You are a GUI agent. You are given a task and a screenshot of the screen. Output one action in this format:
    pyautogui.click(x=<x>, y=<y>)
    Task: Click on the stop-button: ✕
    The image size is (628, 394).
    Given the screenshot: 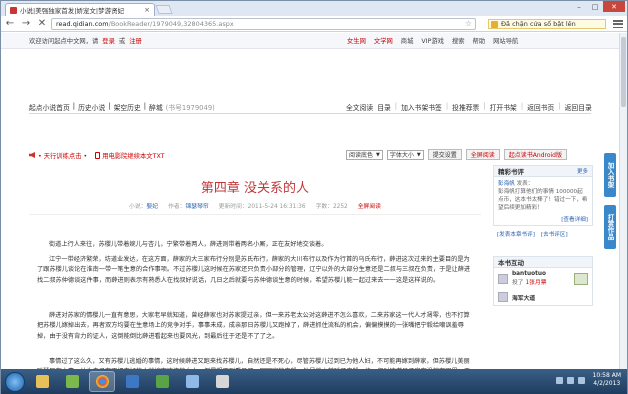 What is the action you would take?
    pyautogui.click(x=42, y=24)
    